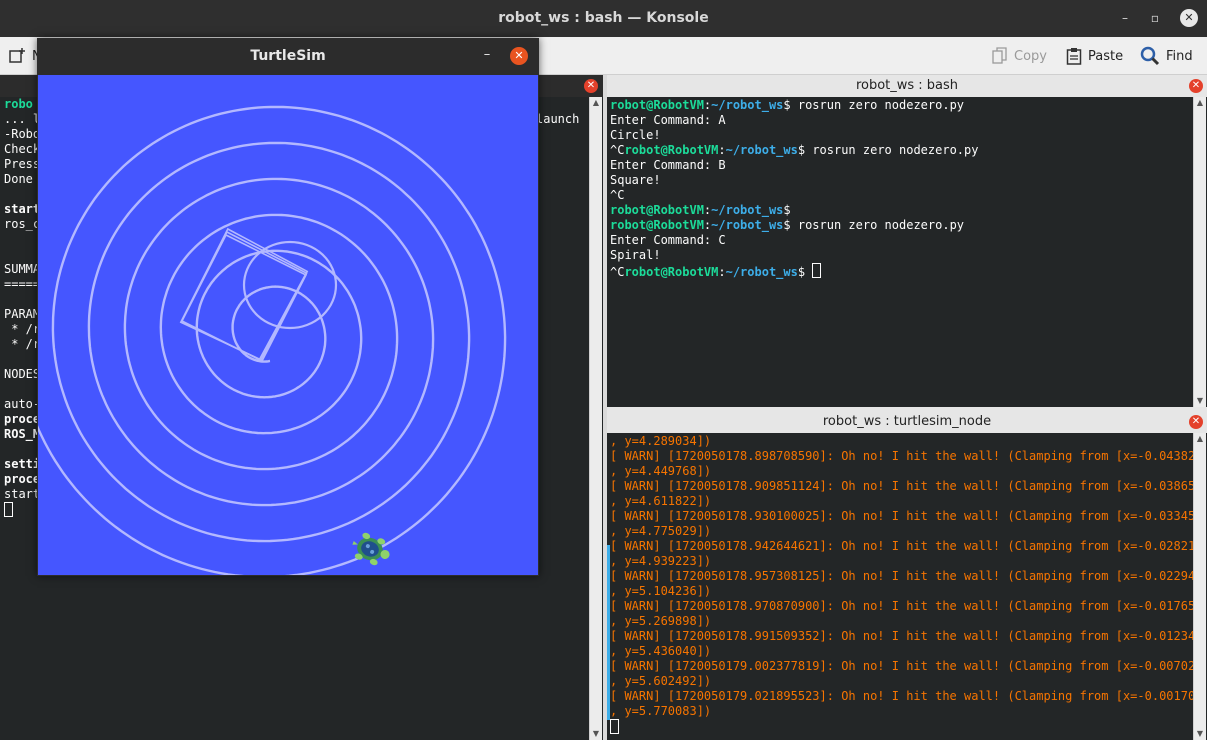 The image size is (1207, 740). Describe the element at coordinates (722, 150) in the screenshot. I see `prompt-sep: :` at that location.